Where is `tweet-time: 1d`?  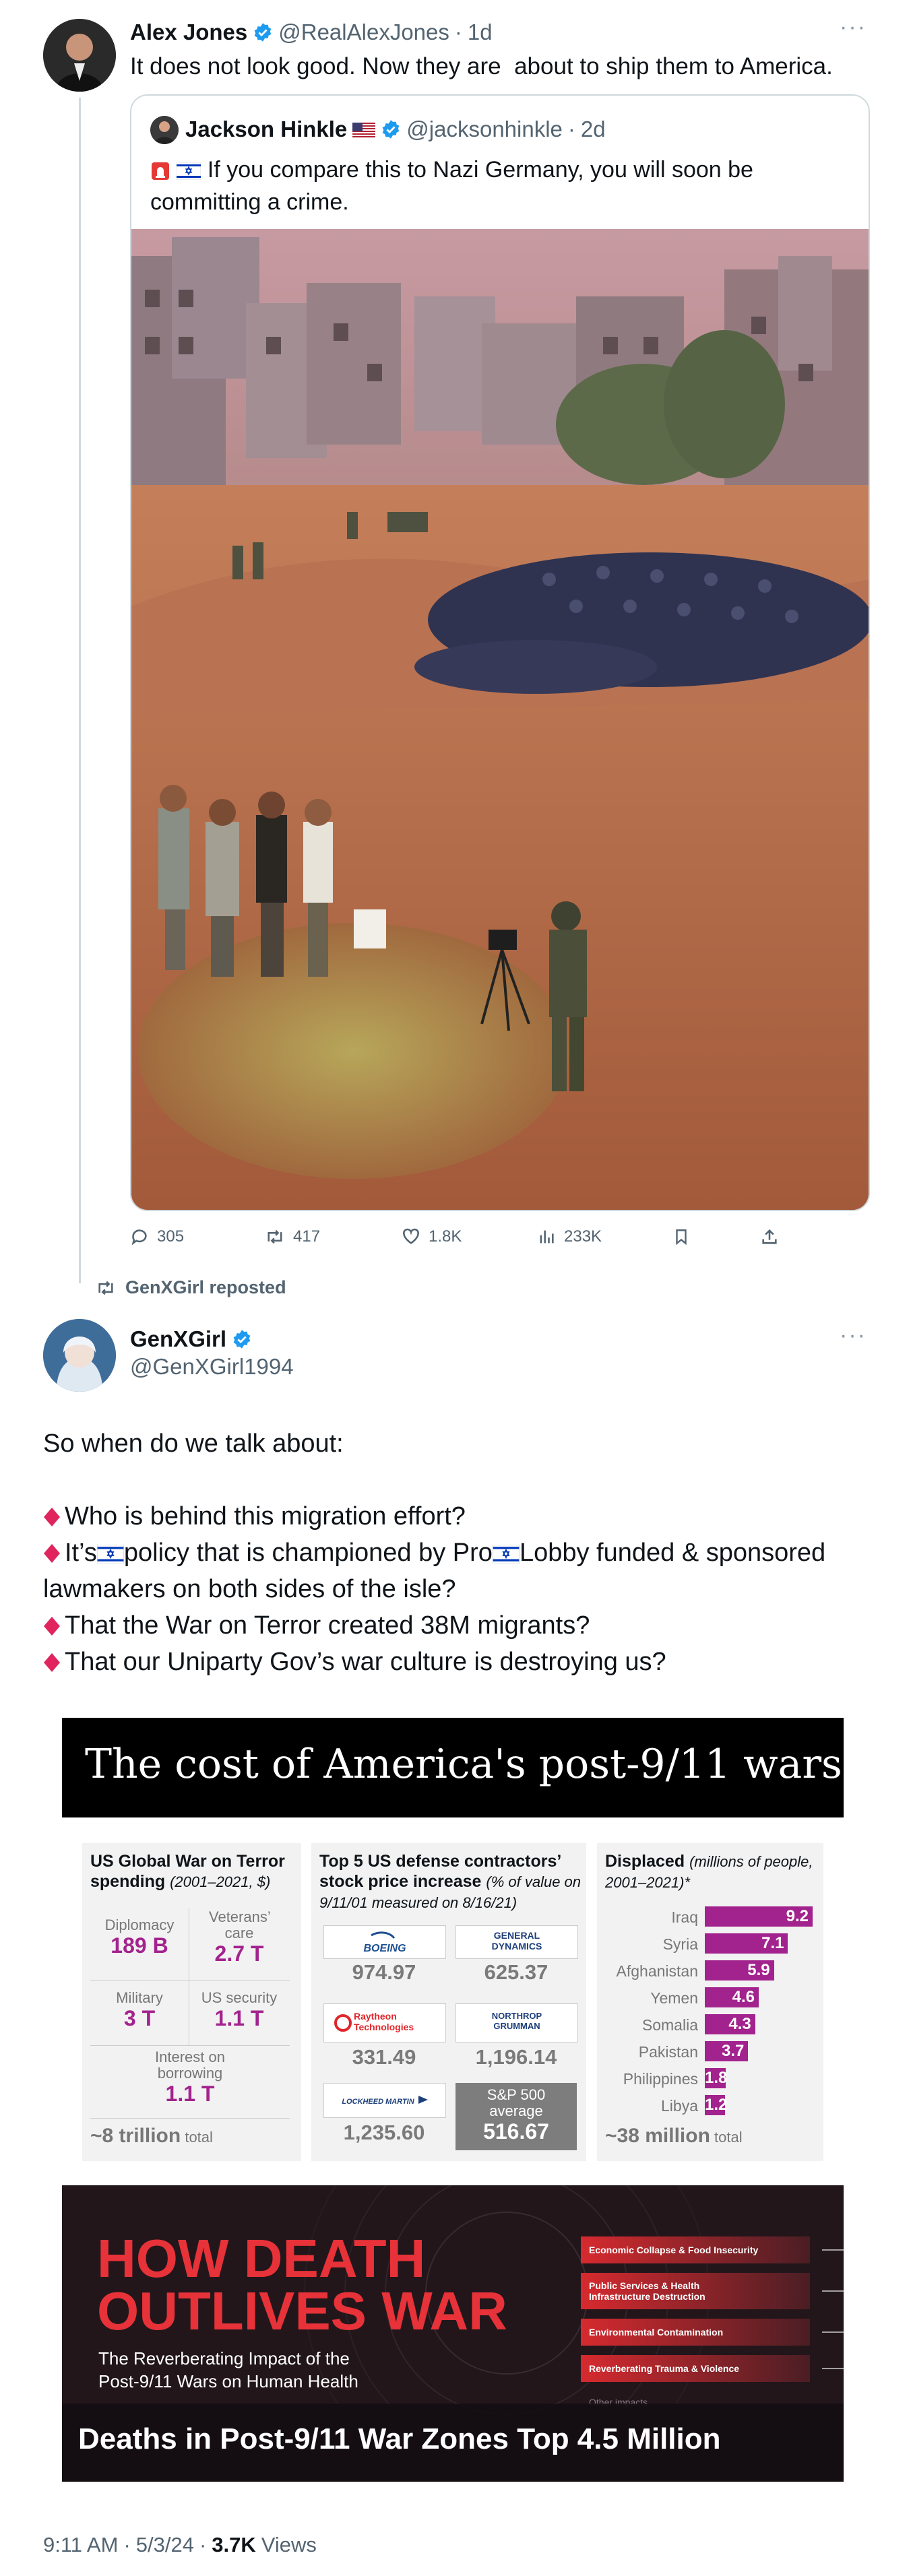
tweet-time: 1d is located at coordinates (480, 32).